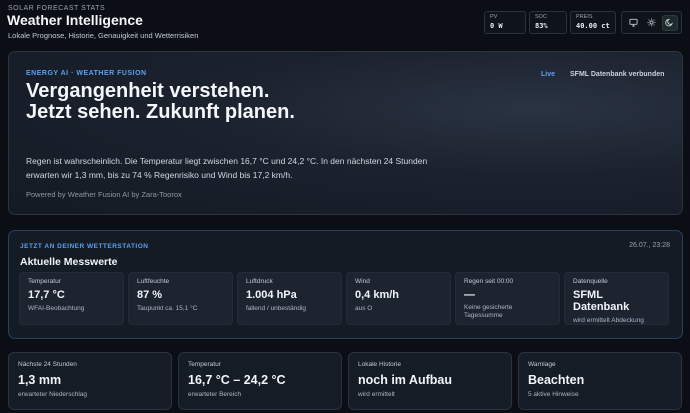 This screenshot has width=690, height=413. What do you see at coordinates (379, 364) in the screenshot?
I see `card-label: Lokale Historie` at bounding box center [379, 364].